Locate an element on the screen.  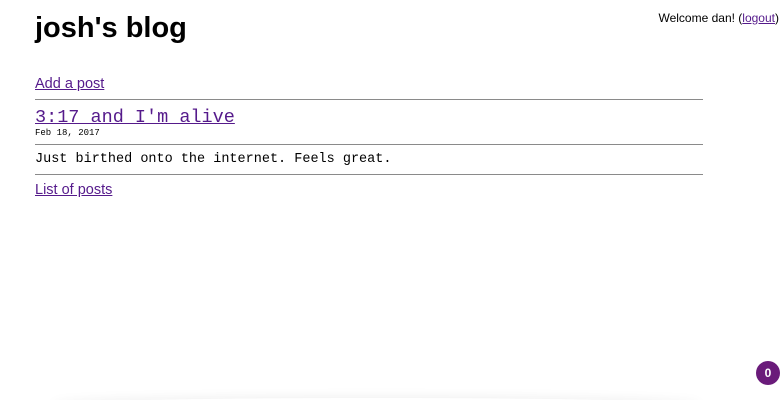
post-title-link: 3:17 and I'm alive is located at coordinates (135, 118).